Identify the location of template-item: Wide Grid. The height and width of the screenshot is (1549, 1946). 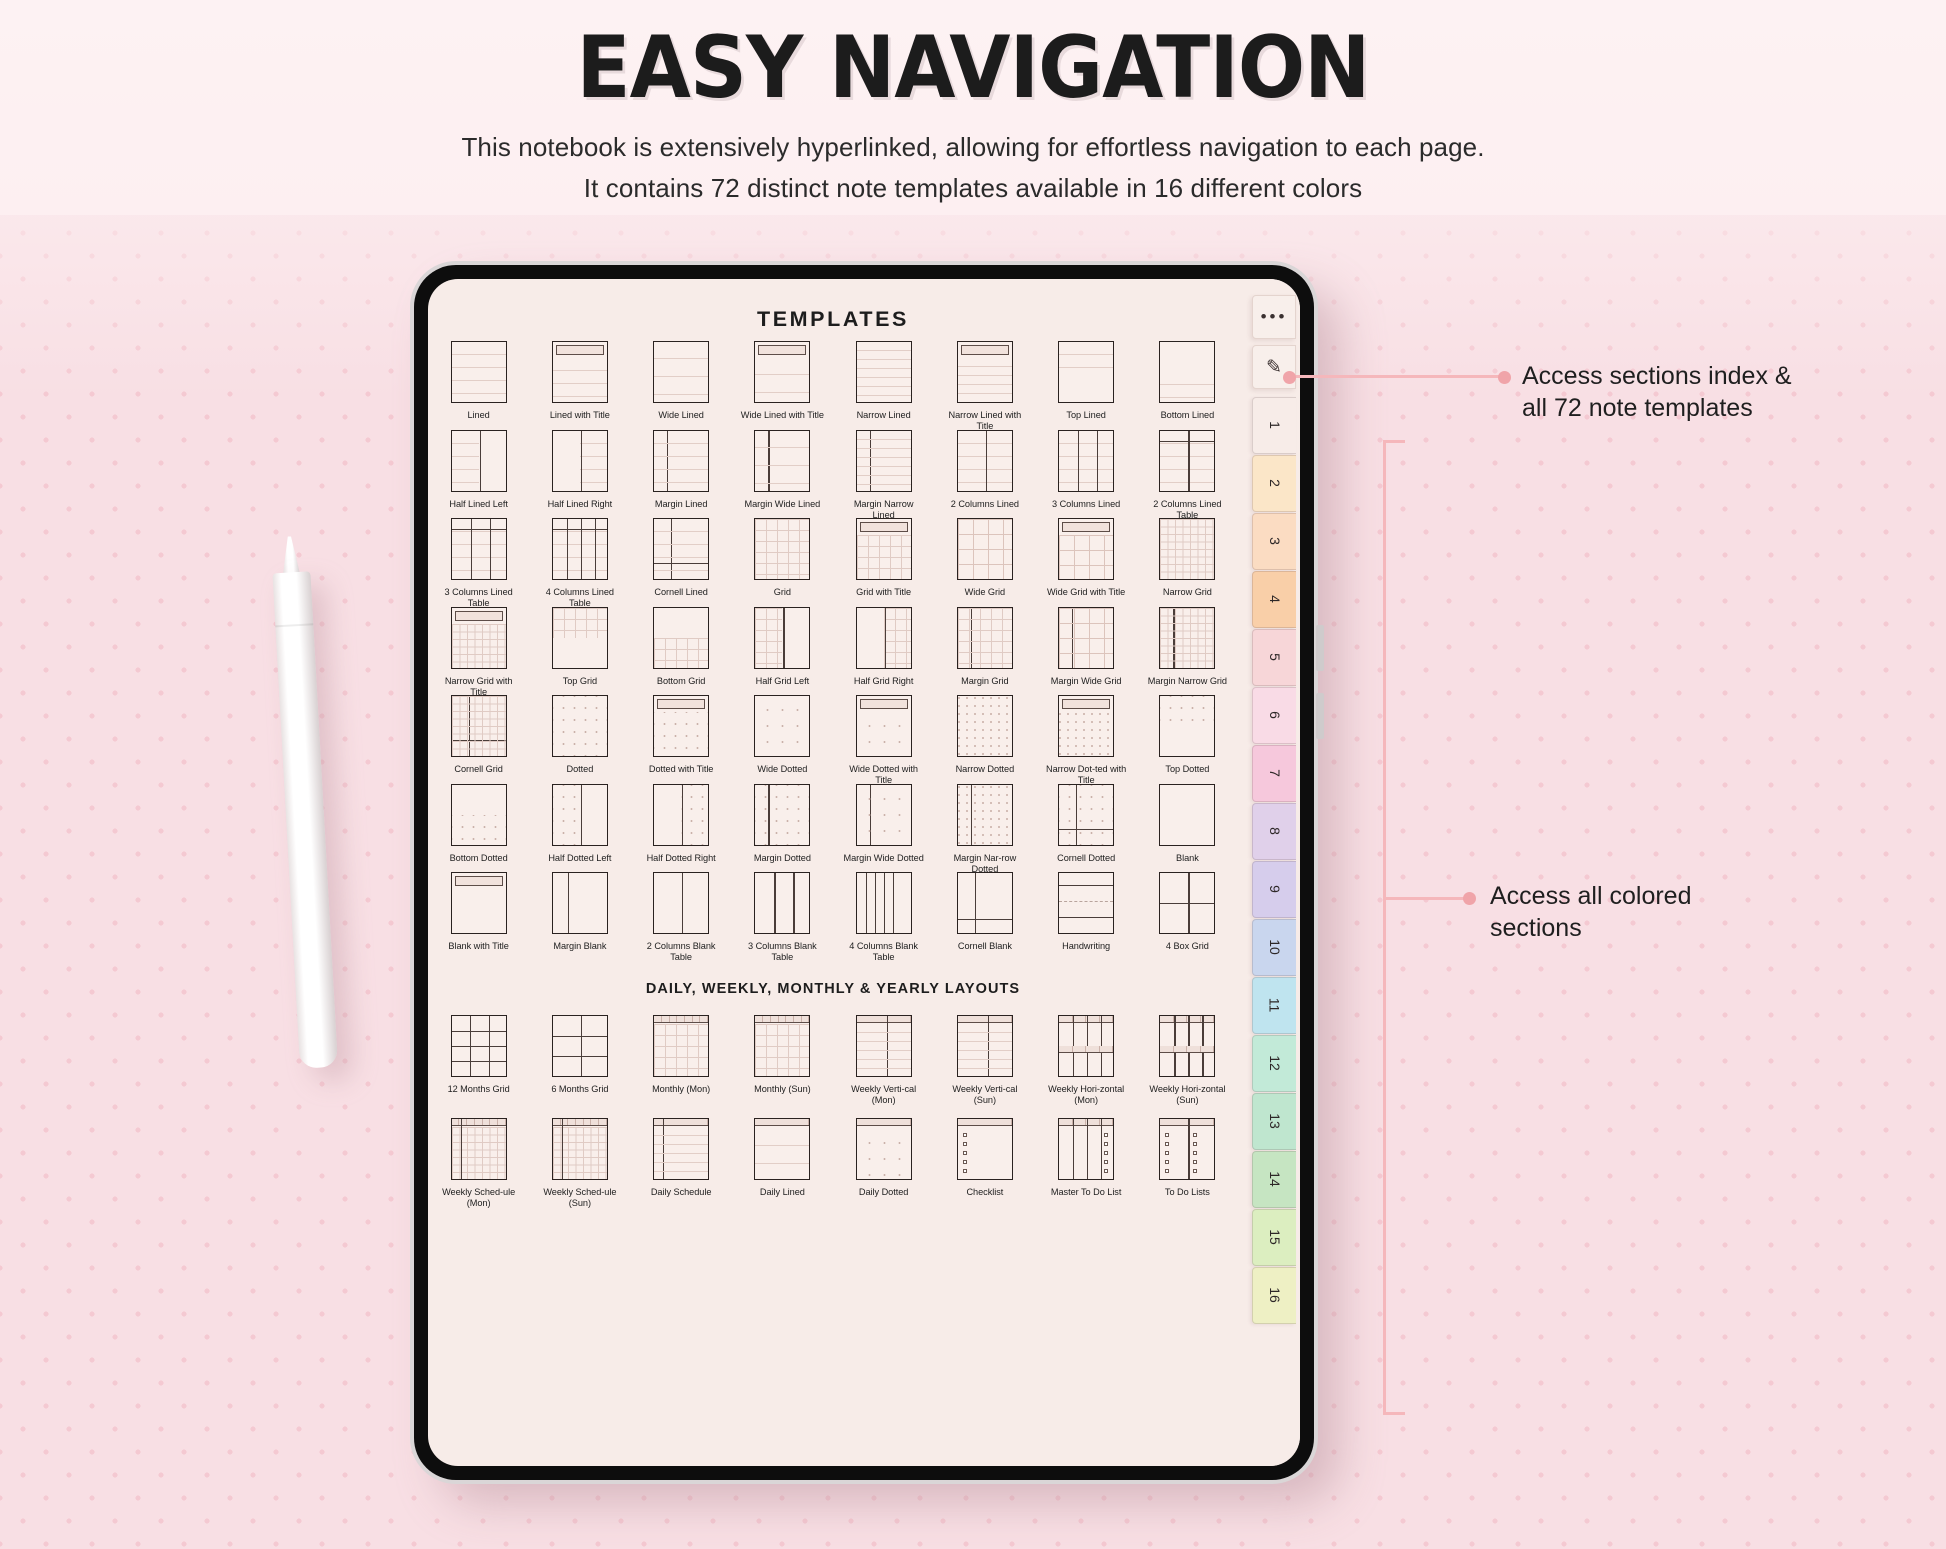
(984, 563).